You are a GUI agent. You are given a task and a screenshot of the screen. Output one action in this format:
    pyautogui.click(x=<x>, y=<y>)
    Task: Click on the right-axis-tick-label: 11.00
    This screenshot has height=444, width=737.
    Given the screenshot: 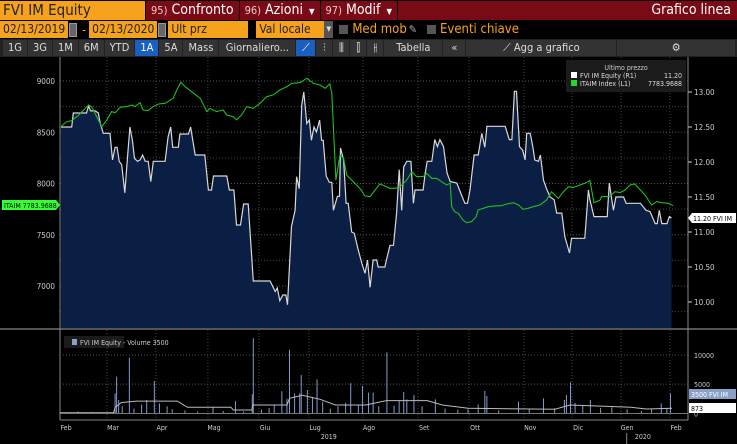 What is the action you would take?
    pyautogui.click(x=704, y=232)
    